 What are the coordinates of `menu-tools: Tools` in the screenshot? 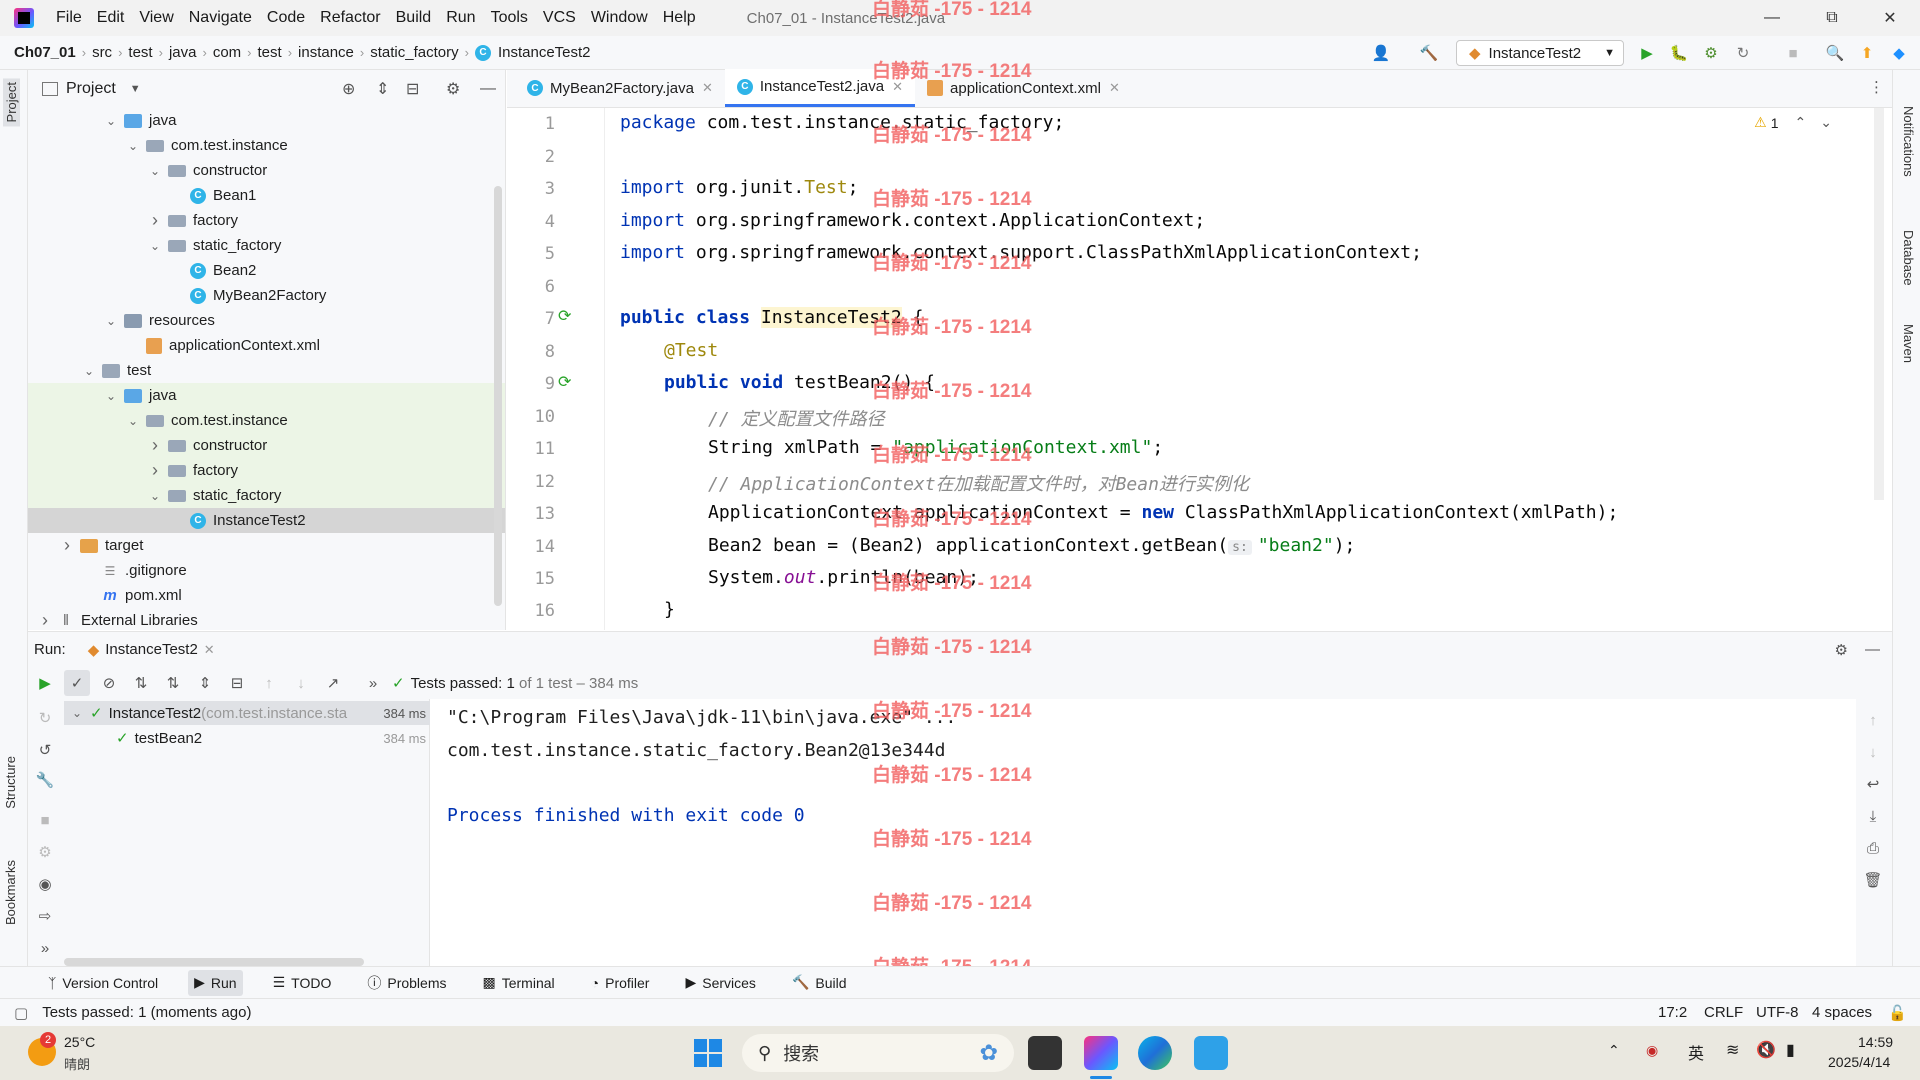 It's located at (509, 18).